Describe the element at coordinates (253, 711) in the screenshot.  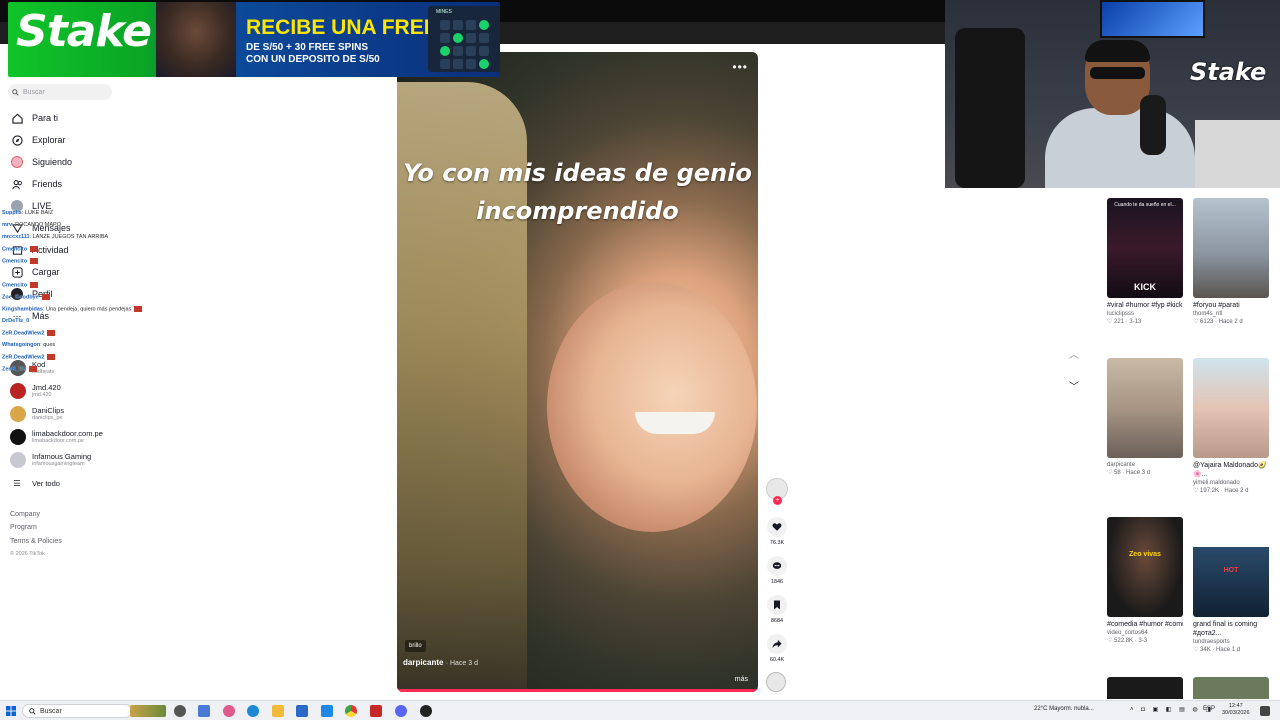
I see `edge-icon` at that location.